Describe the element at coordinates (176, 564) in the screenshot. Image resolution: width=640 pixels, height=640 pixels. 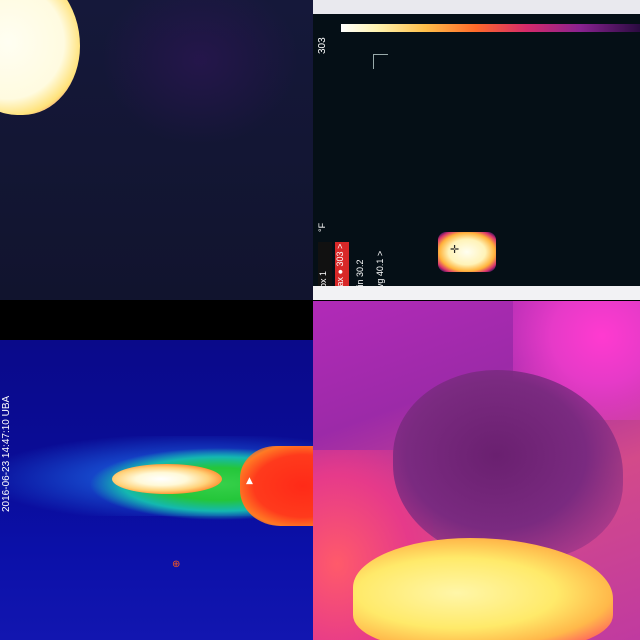
I see `target-marker-icon: ⊕` at that location.